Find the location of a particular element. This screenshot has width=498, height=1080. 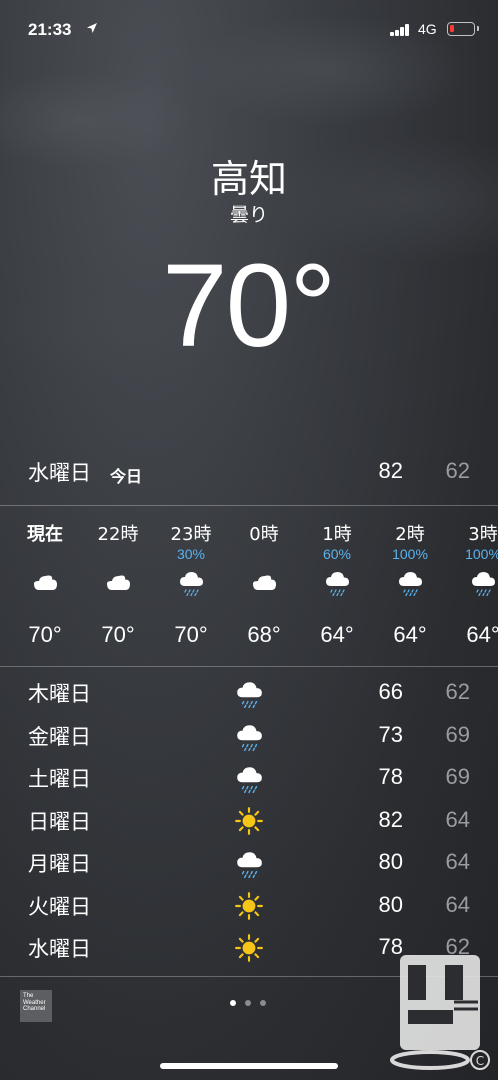

hour-item: 22時 70° is located at coordinates (118, 585).